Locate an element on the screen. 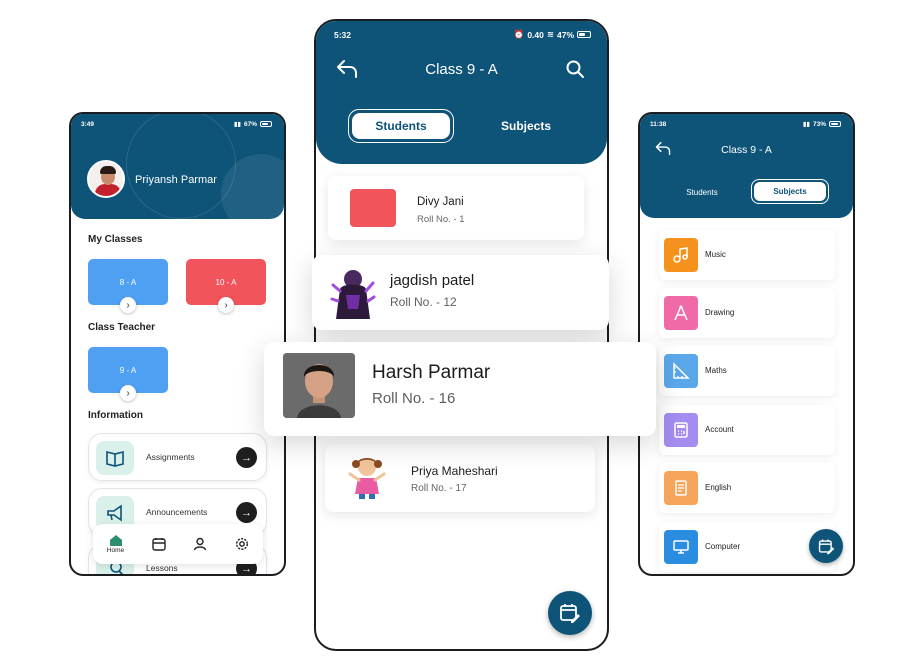 The image size is (924, 670). battery-percent: 73% is located at coordinates (819, 124).